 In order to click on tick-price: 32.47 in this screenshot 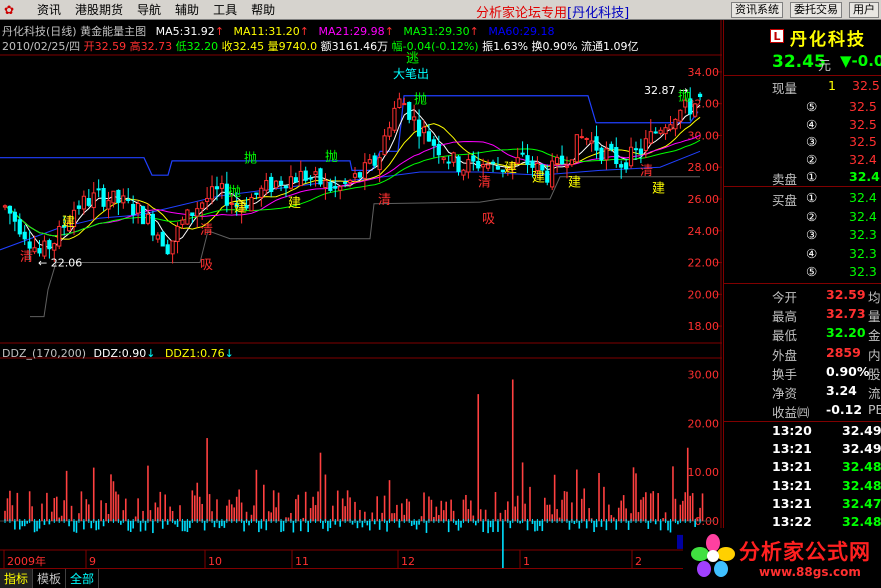, I will do `click(861, 503)`.